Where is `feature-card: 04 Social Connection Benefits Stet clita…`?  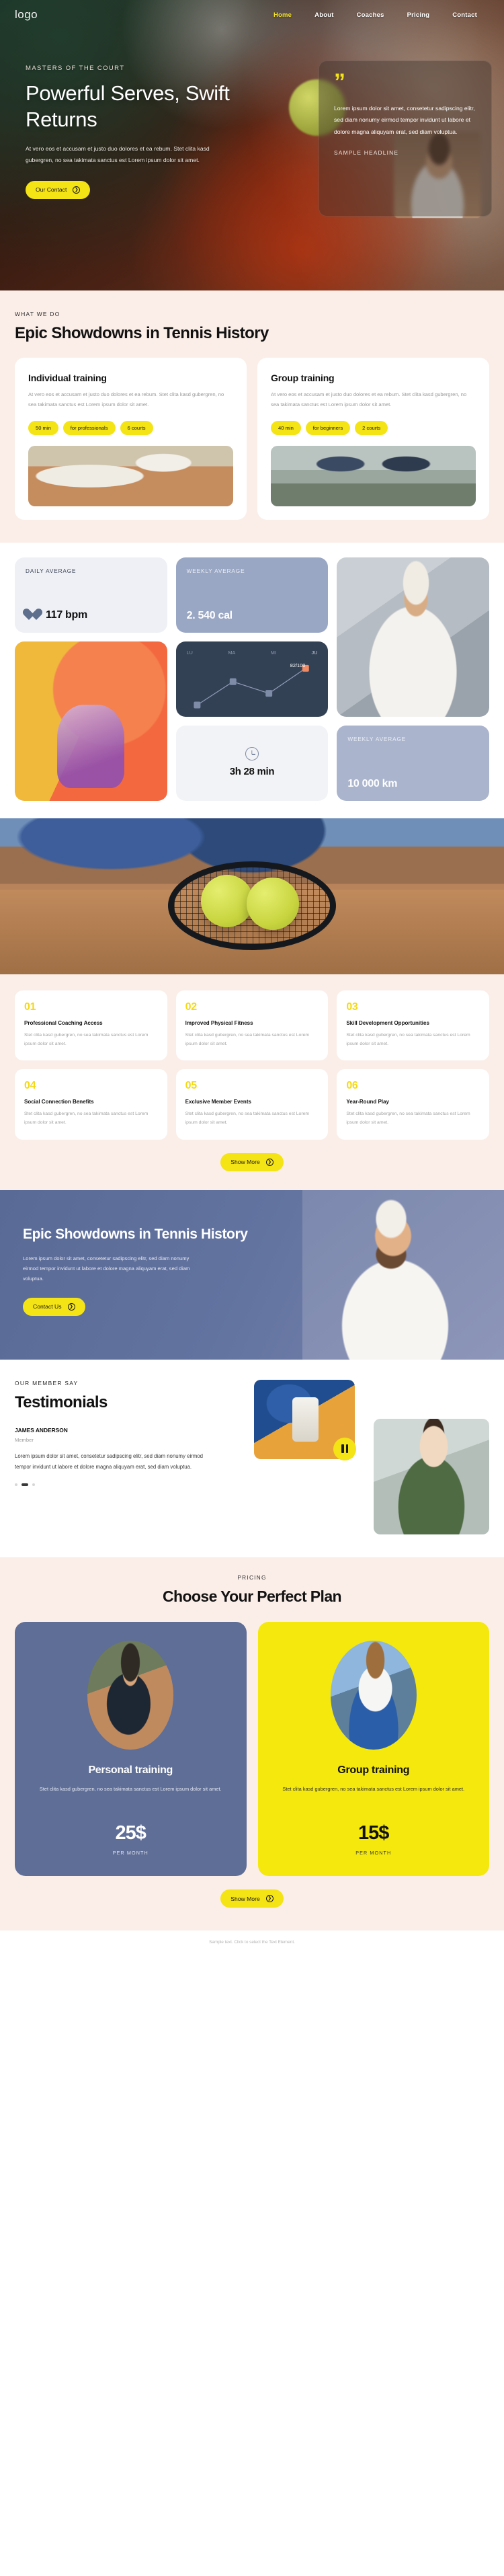 feature-card: 04 Social Connection Benefits Stet clita… is located at coordinates (91, 1105).